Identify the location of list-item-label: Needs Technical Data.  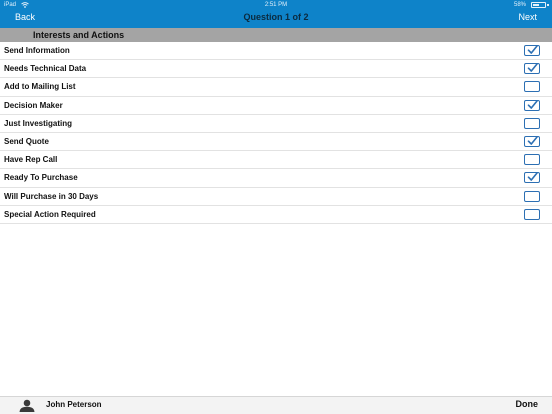
(45, 69).